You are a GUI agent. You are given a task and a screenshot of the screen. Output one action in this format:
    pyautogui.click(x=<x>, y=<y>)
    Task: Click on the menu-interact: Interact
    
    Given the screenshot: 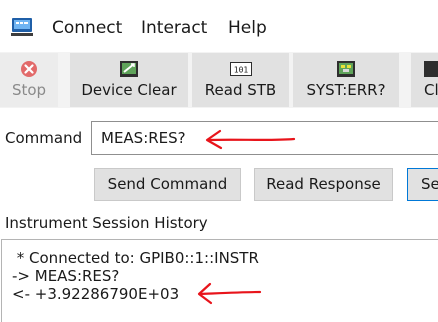 What is the action you would take?
    pyautogui.click(x=174, y=28)
    